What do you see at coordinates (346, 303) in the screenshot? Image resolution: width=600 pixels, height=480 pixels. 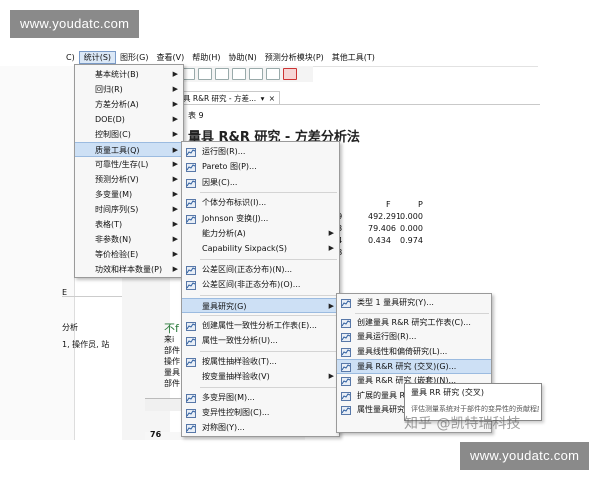 I see `type1-gage-icon` at bounding box center [346, 303].